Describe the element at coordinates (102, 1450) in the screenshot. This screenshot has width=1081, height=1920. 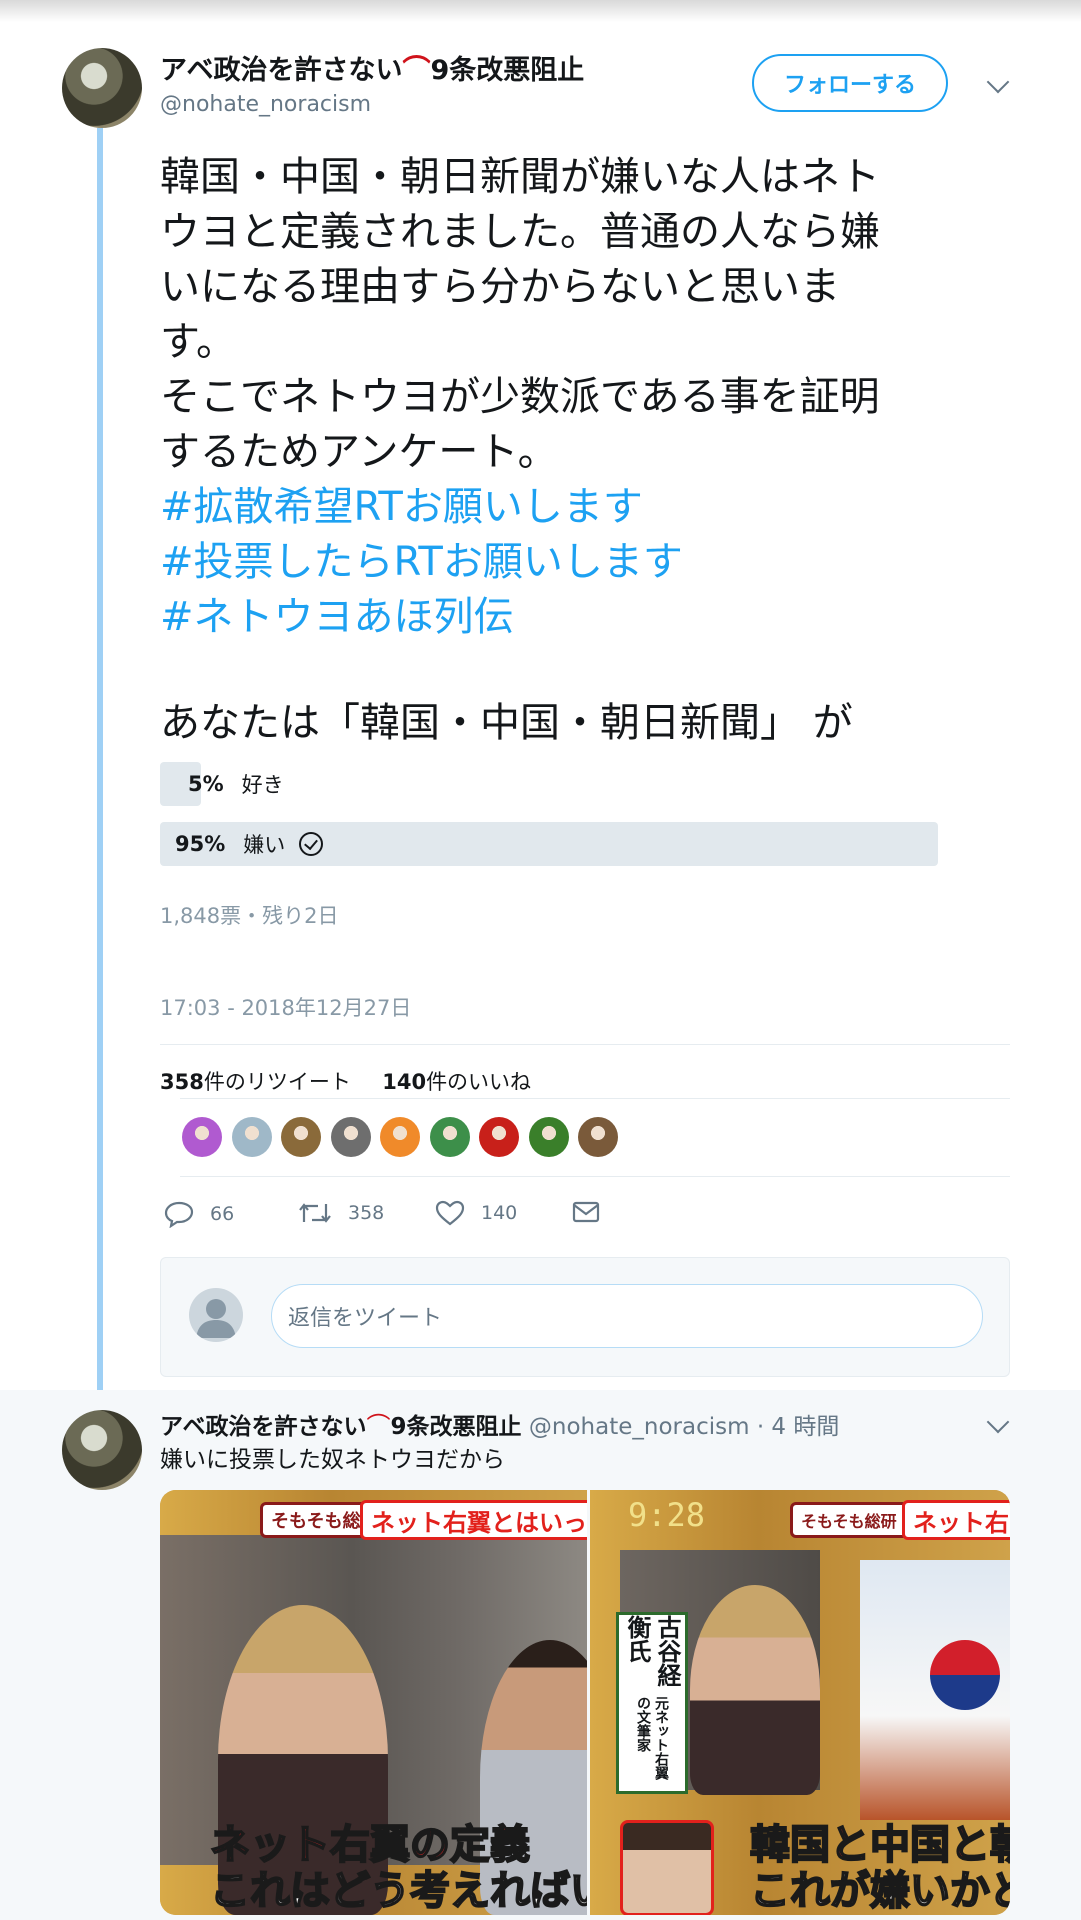
I see `reply-author-avatar` at that location.